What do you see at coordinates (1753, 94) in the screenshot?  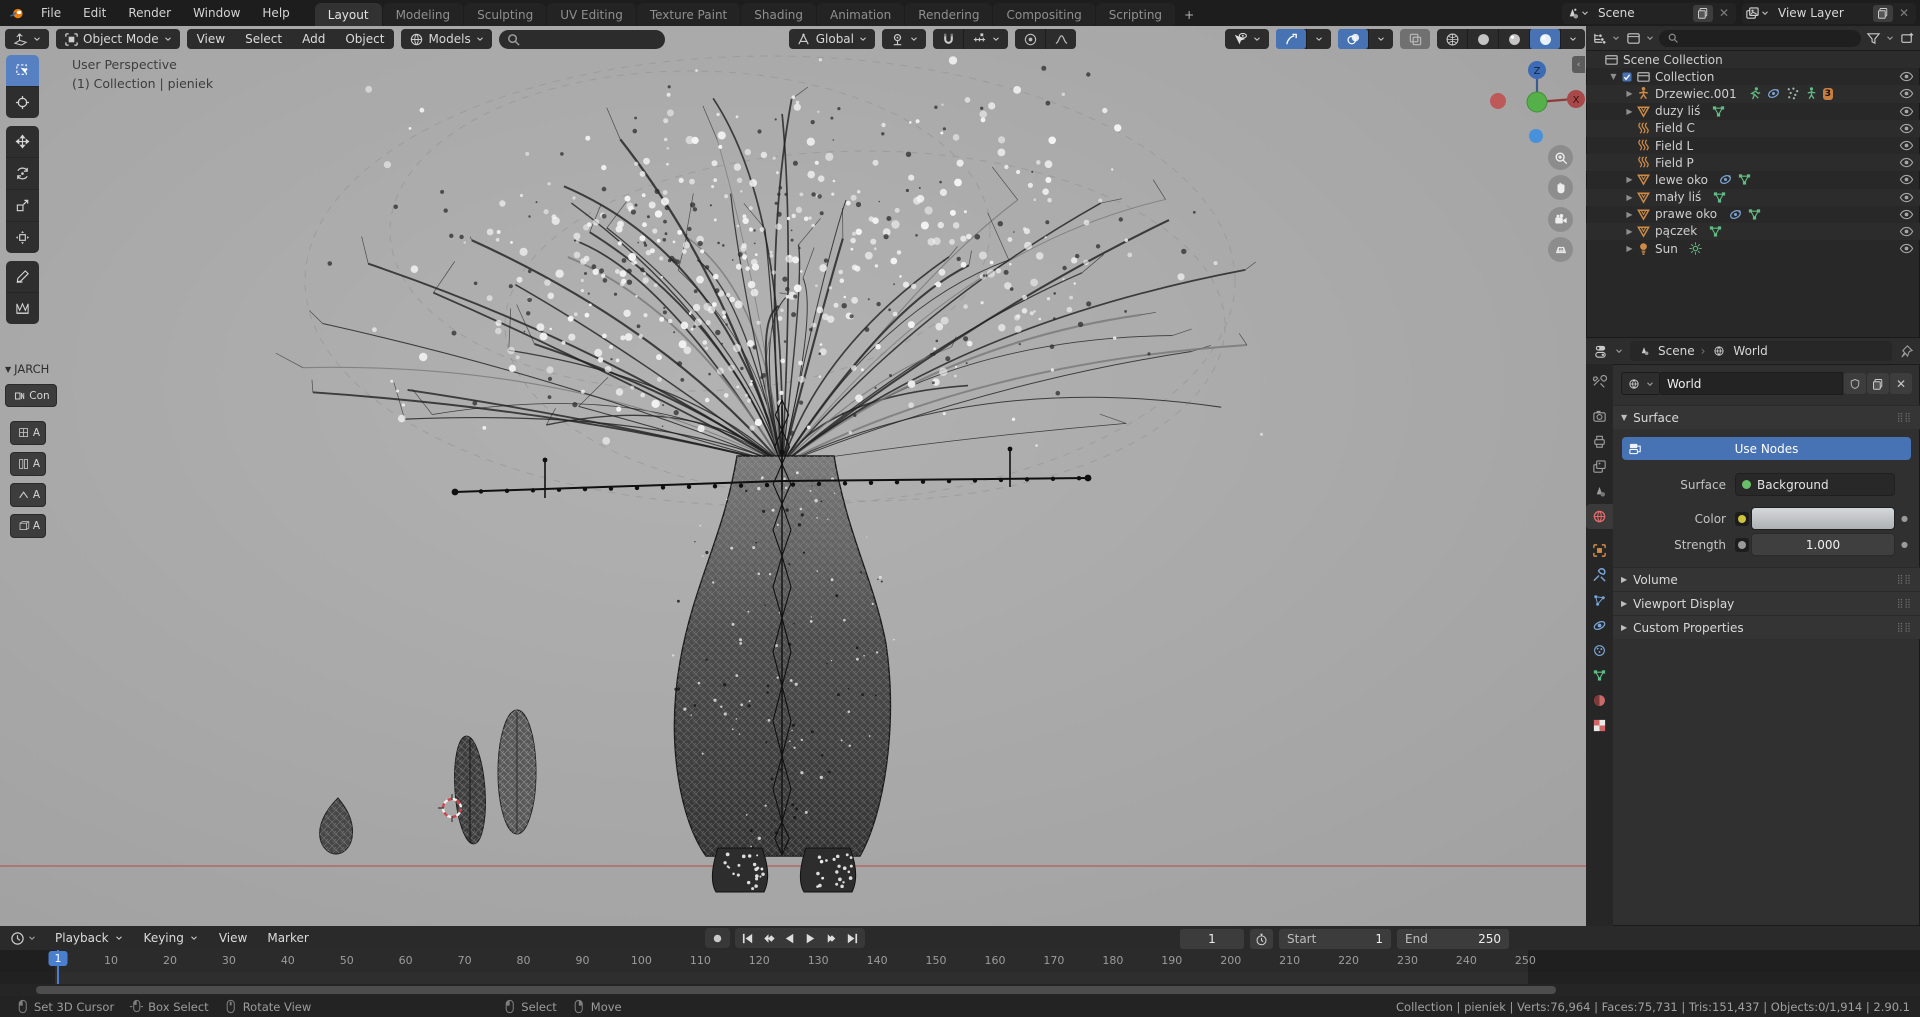 I see `outliner-row: ▶ Drzewiec.001 3` at bounding box center [1753, 94].